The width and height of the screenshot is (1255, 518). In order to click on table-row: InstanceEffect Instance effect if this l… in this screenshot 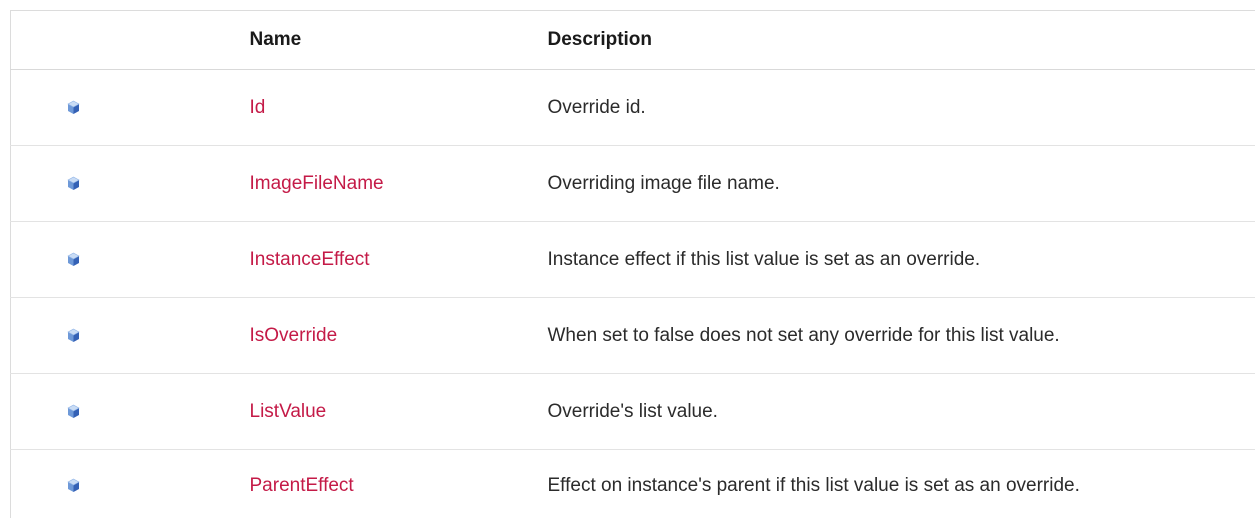, I will do `click(632, 259)`.